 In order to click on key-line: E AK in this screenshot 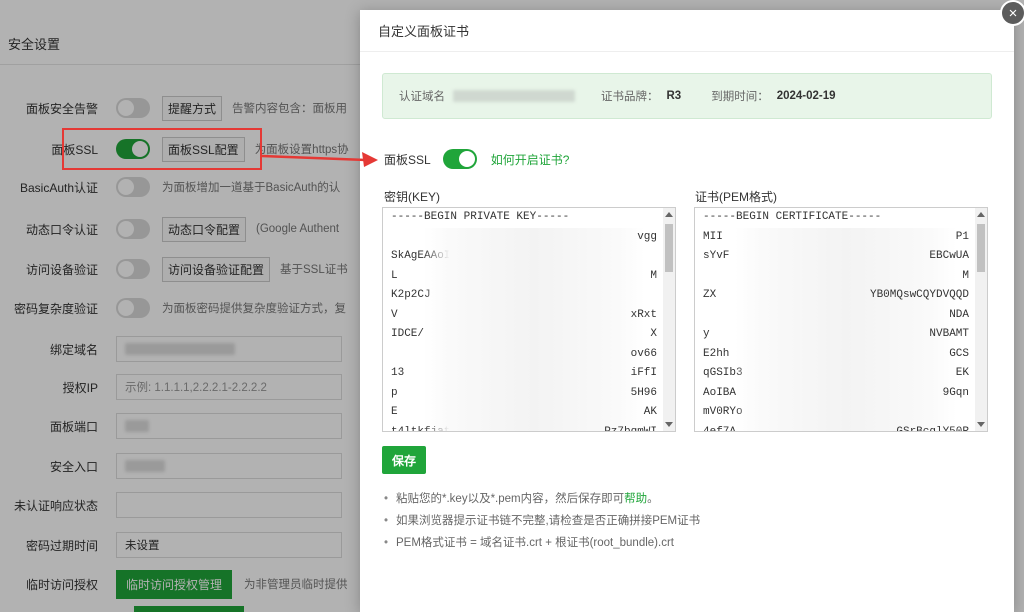, I will do `click(529, 413)`.